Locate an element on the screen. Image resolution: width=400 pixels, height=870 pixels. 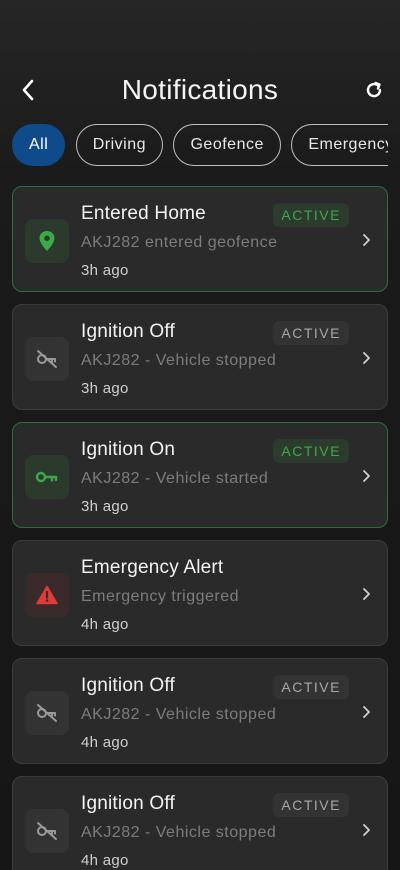
location-pin-icon is located at coordinates (47, 241).